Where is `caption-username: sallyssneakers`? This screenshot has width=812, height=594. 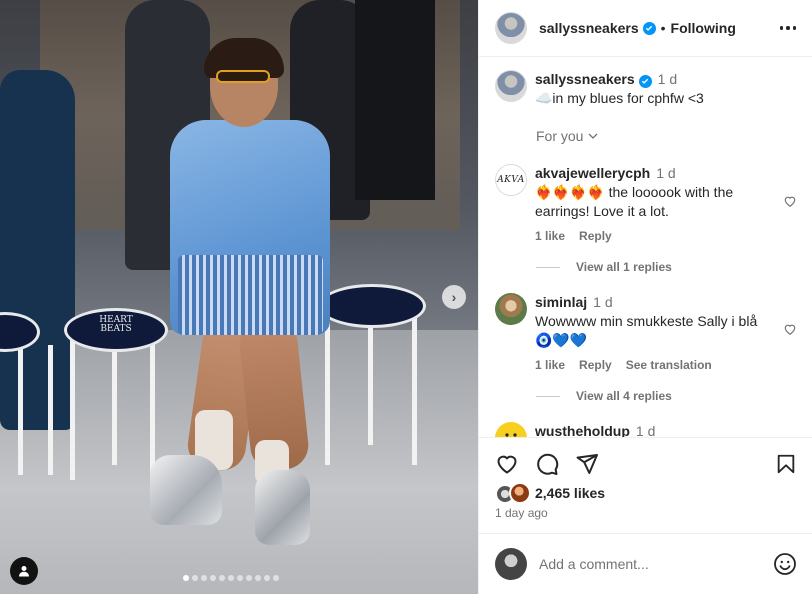 caption-username: sallyssneakers is located at coordinates (585, 79).